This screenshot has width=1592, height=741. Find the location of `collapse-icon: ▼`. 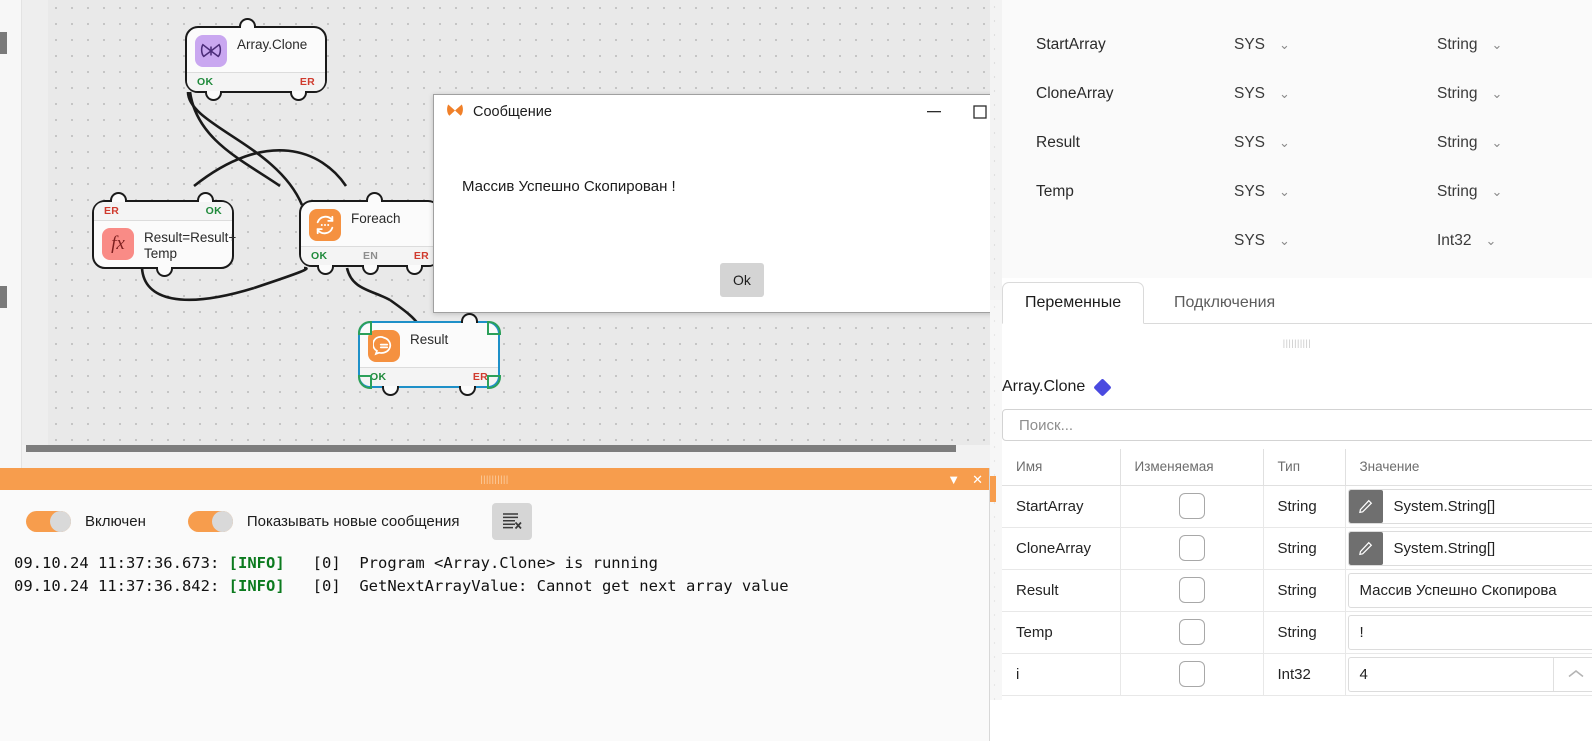

collapse-icon: ▼ is located at coordinates (953, 479).